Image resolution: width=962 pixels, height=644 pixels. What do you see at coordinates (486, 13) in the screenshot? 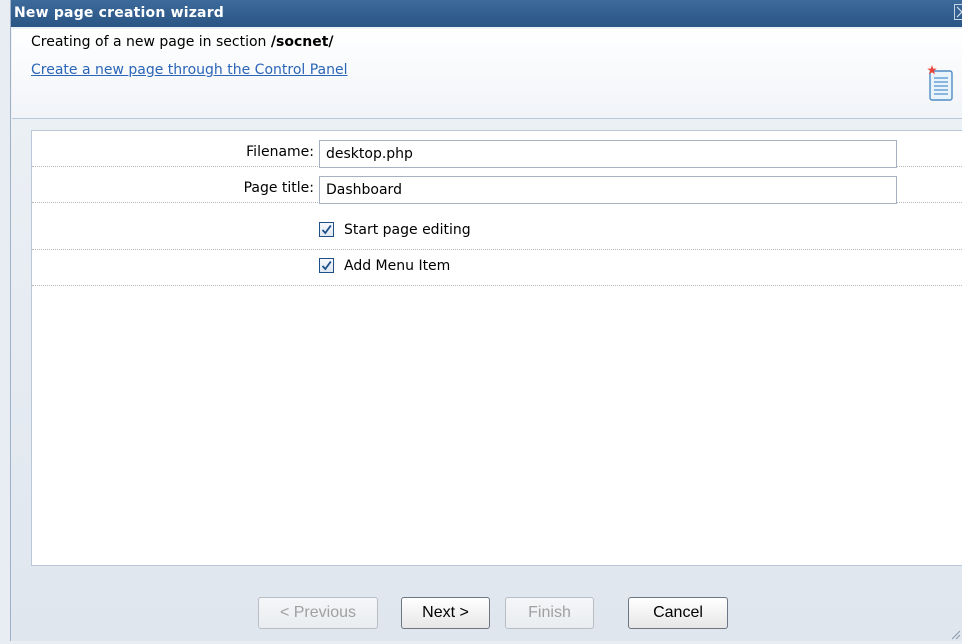
I see `title-bar: New page creation wizard` at bounding box center [486, 13].